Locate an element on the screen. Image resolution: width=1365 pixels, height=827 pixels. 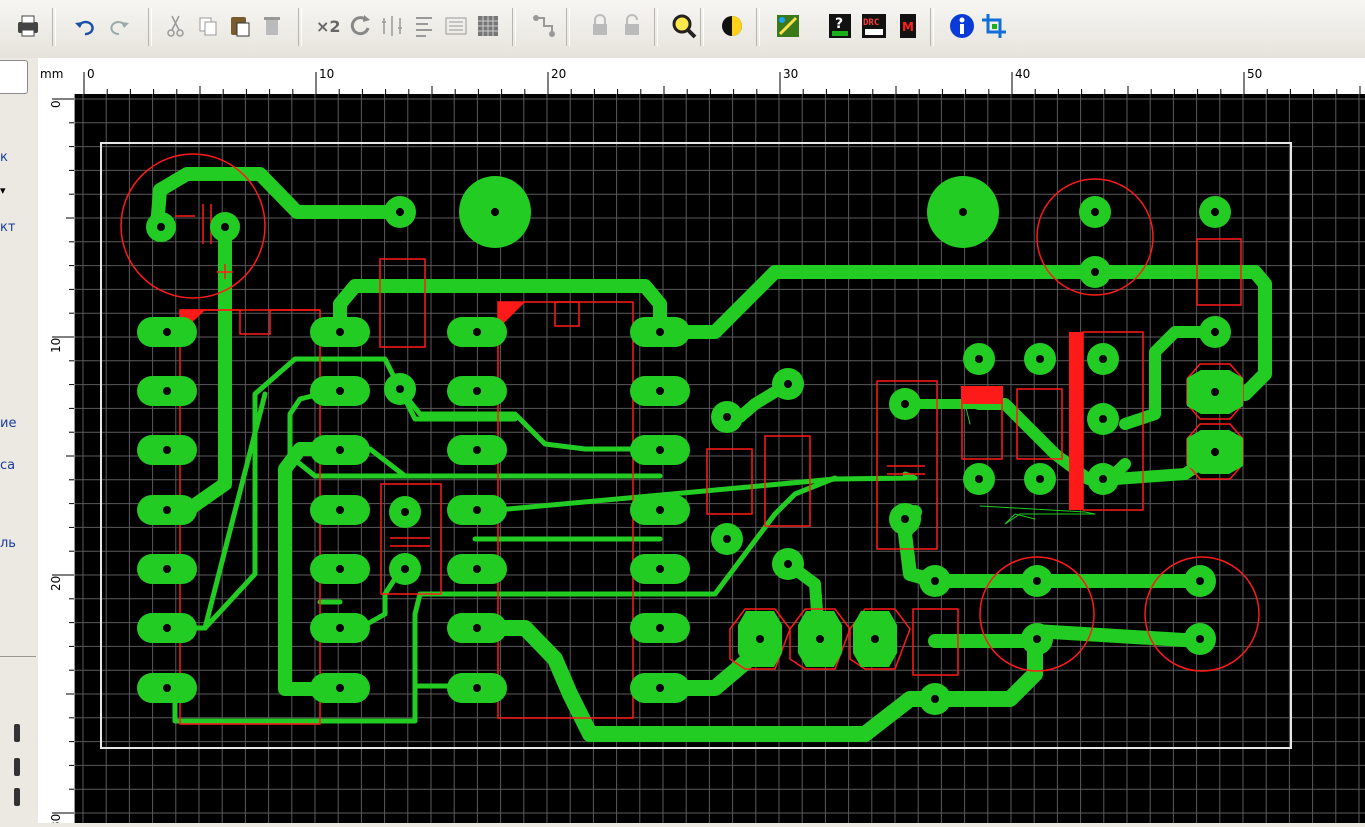
svg-text: ×2 is located at coordinates (328, 26).